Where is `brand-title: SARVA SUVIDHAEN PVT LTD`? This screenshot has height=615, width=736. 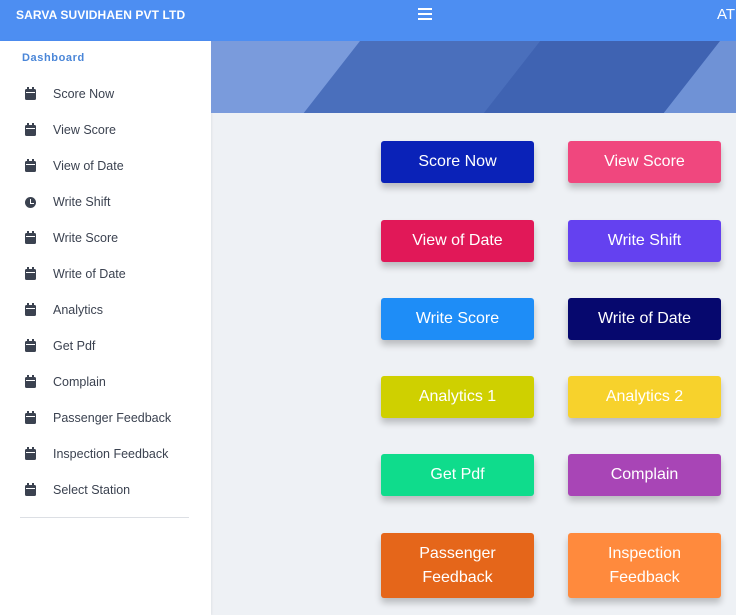 brand-title: SARVA SUVIDHAEN PVT LTD is located at coordinates (100, 15).